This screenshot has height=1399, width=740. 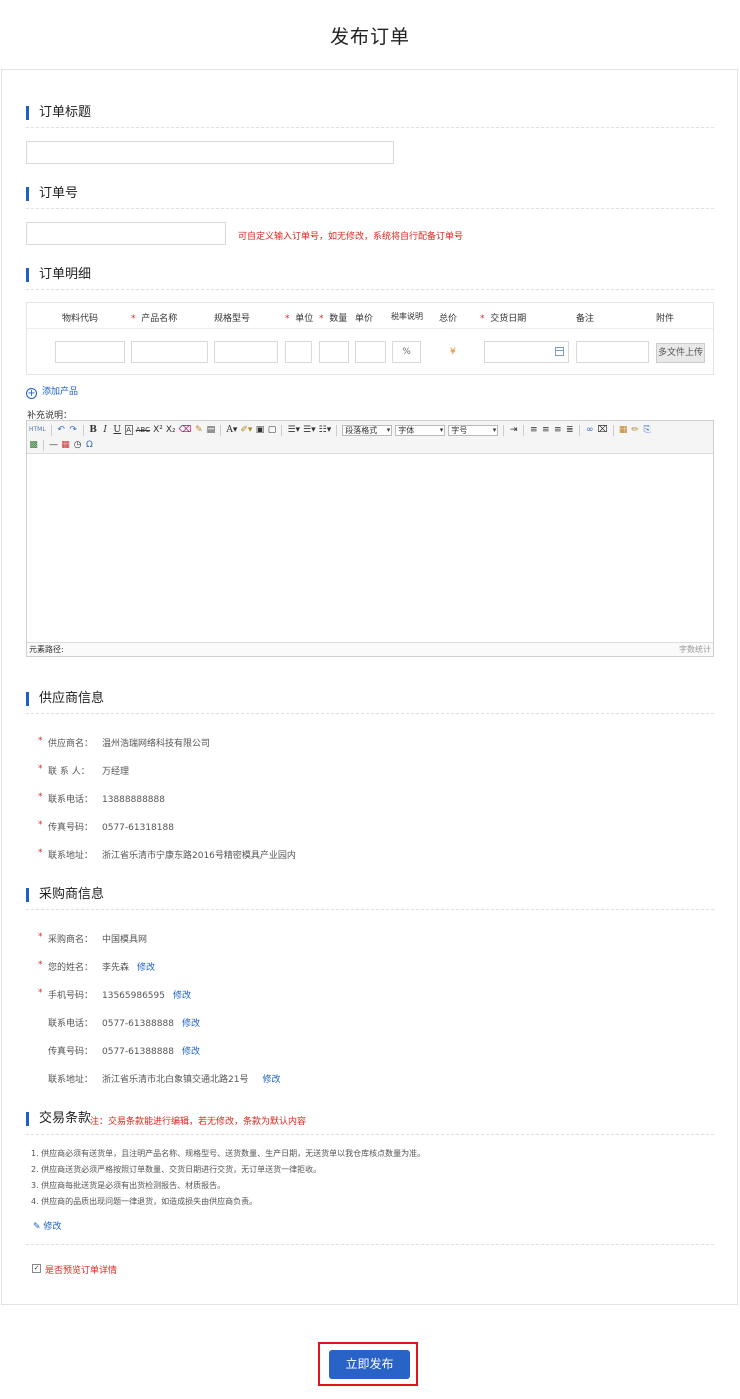 What do you see at coordinates (370, 548) in the screenshot?
I see `editor-content-area` at bounding box center [370, 548].